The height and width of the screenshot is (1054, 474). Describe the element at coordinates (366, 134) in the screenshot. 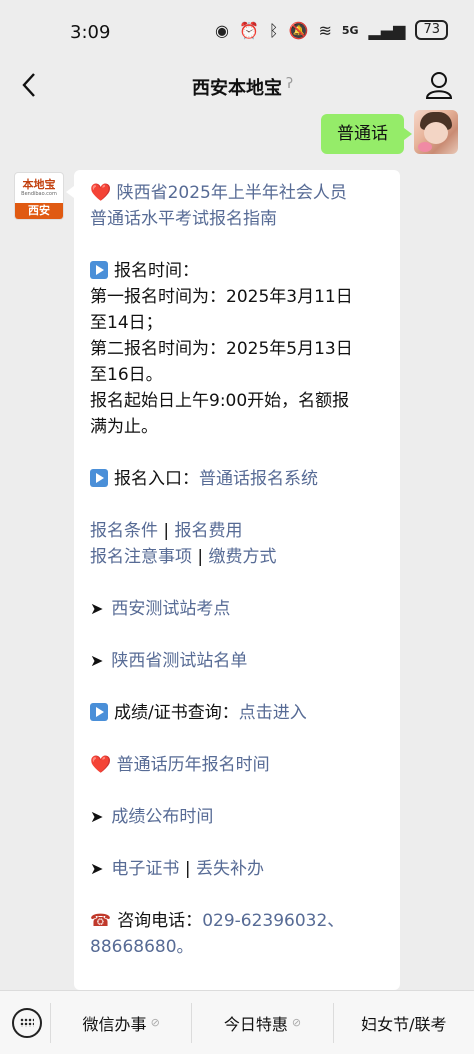

I see `user-message-bubble: 普通话` at that location.